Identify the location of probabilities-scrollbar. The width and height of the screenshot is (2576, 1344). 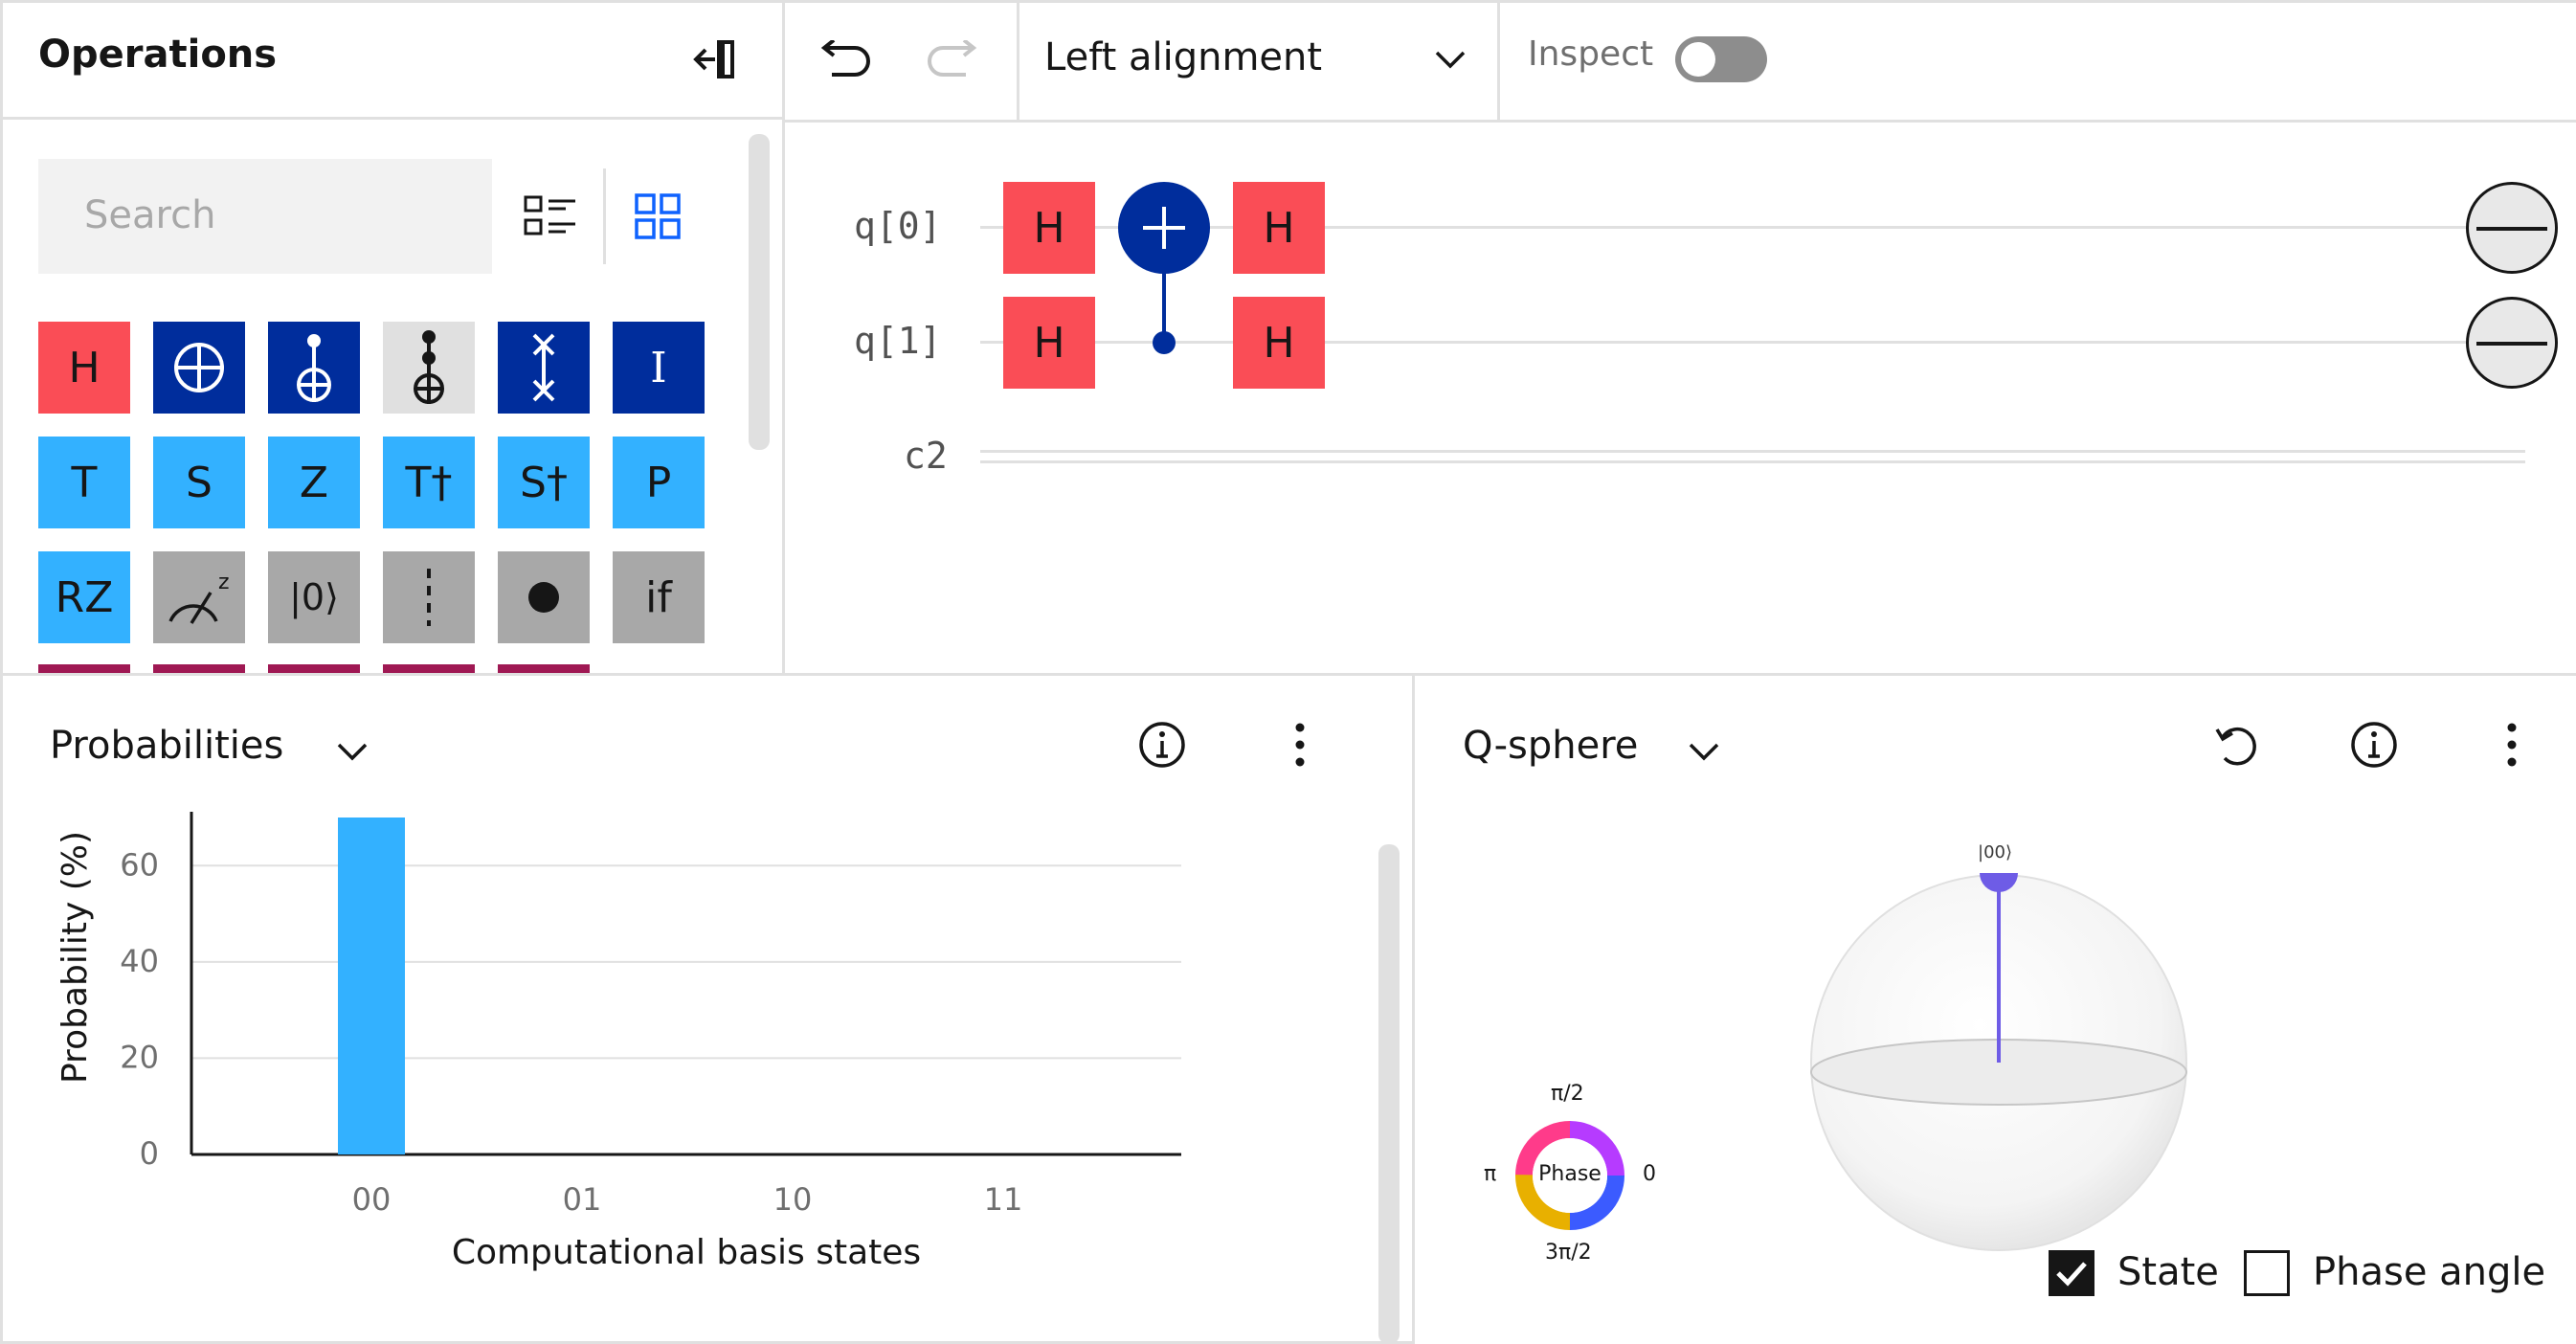
(1389, 1094).